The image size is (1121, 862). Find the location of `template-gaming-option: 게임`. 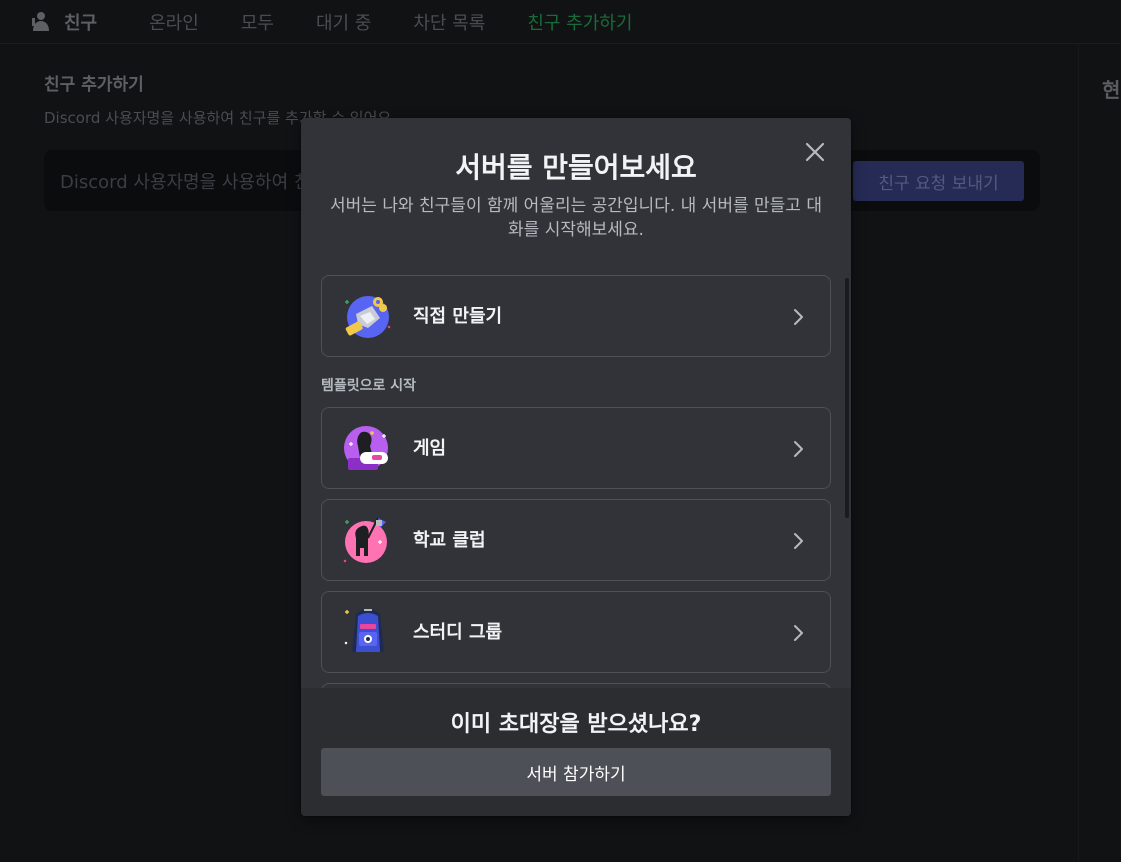

template-gaming-option: 게임 is located at coordinates (576, 448).